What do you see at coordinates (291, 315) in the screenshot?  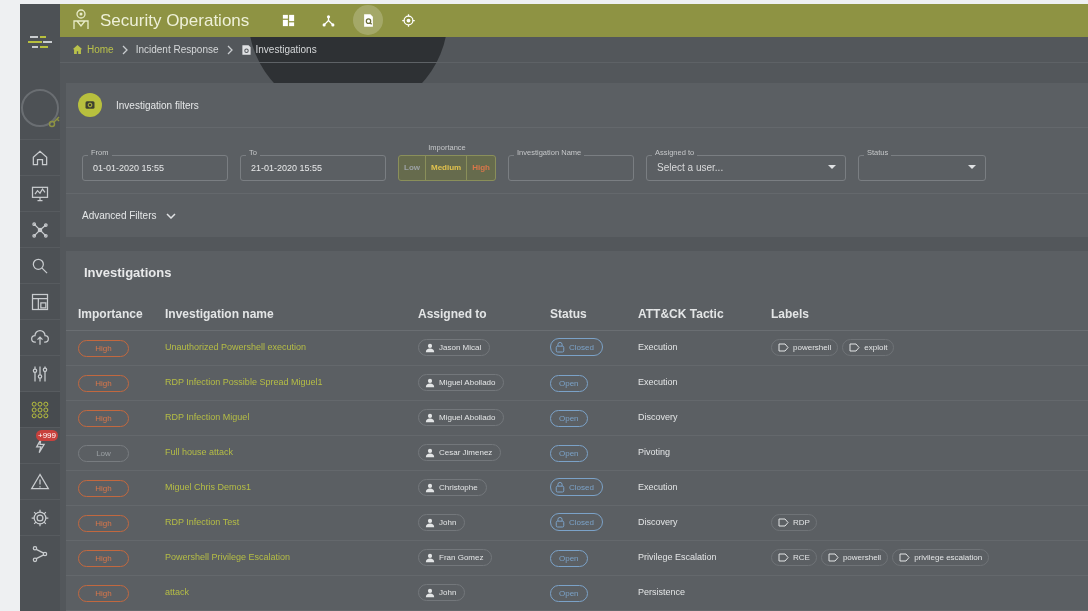 I see `column-header: Investigation name` at bounding box center [291, 315].